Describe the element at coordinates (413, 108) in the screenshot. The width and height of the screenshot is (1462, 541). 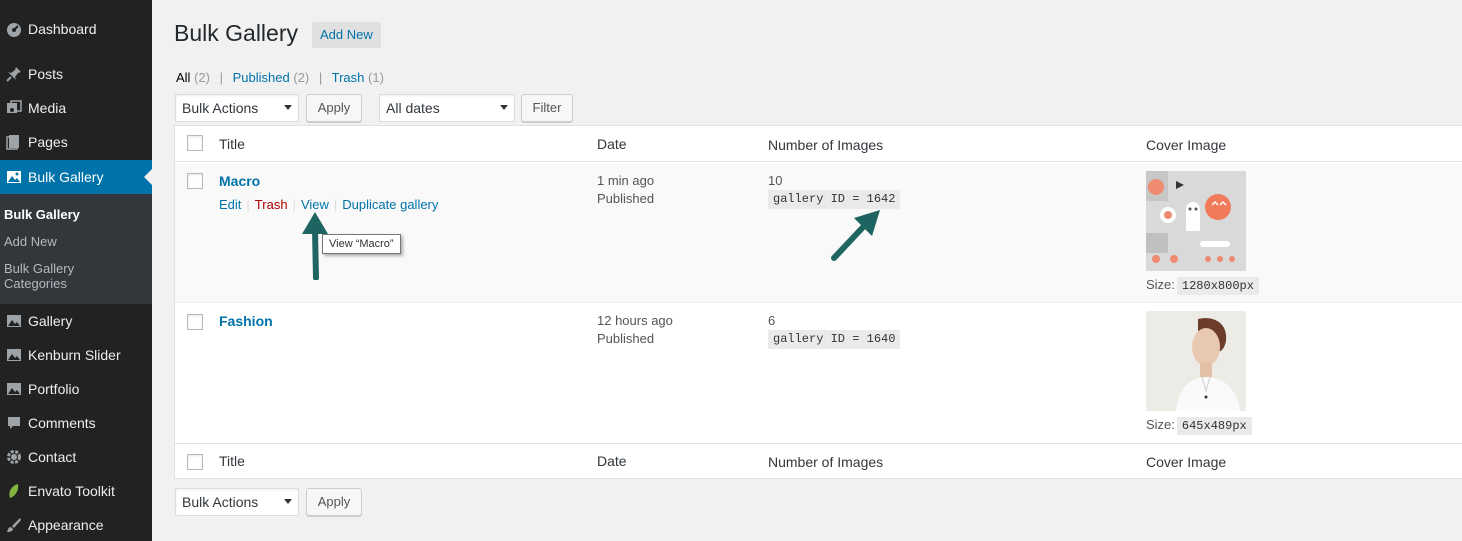
I see `dates-value: All dates` at that location.